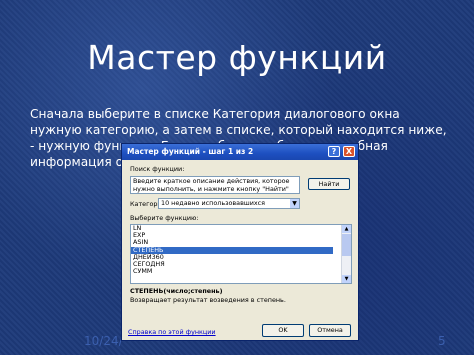  I want to click on list-item: СЕГОДНЯ, so click(241, 264).